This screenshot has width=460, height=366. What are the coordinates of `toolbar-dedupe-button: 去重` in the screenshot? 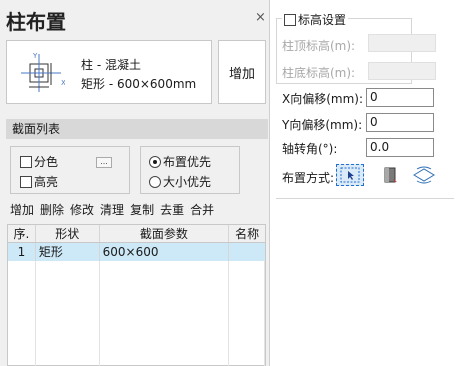 It's located at (172, 209).